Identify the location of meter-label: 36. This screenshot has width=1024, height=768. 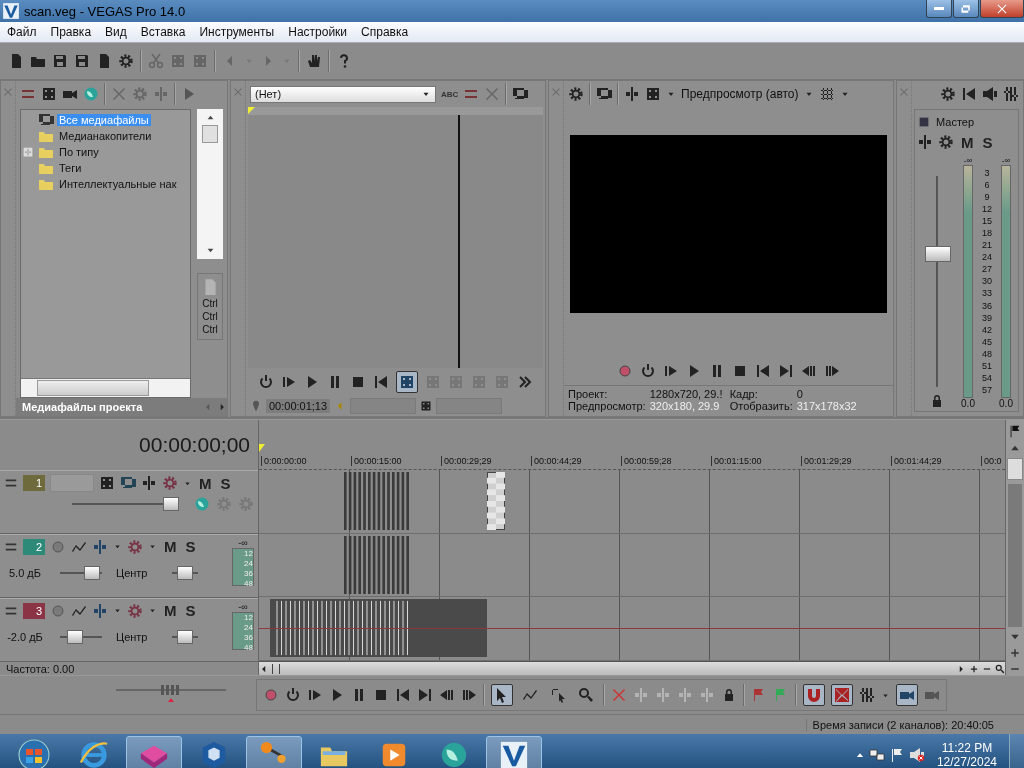
(248, 574).